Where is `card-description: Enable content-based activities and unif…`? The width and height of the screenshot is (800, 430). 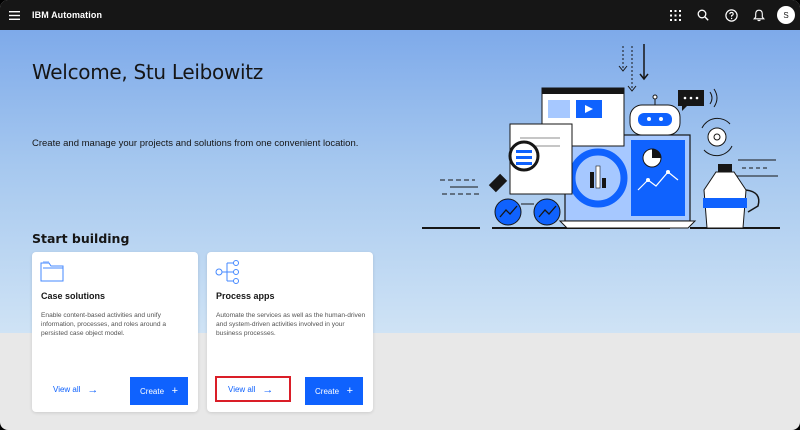 card-description: Enable content-based activities and unif… is located at coordinates (103, 324).